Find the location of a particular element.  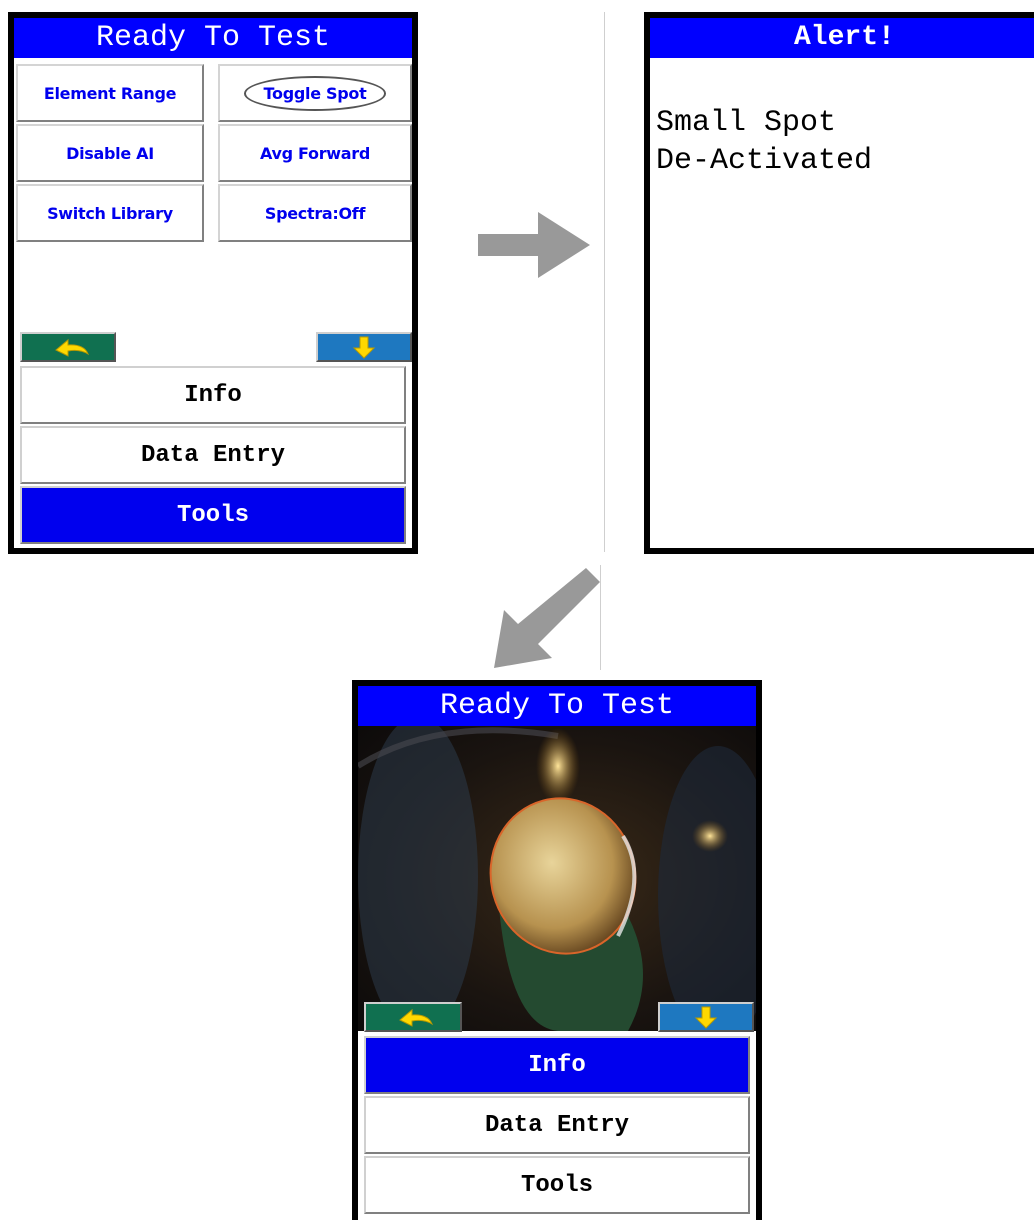

right-arrow-icon is located at coordinates (534, 245).